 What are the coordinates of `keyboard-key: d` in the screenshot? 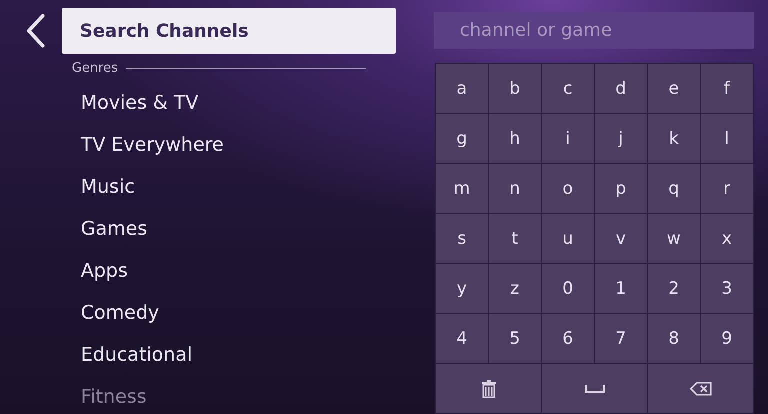 It's located at (621, 88).